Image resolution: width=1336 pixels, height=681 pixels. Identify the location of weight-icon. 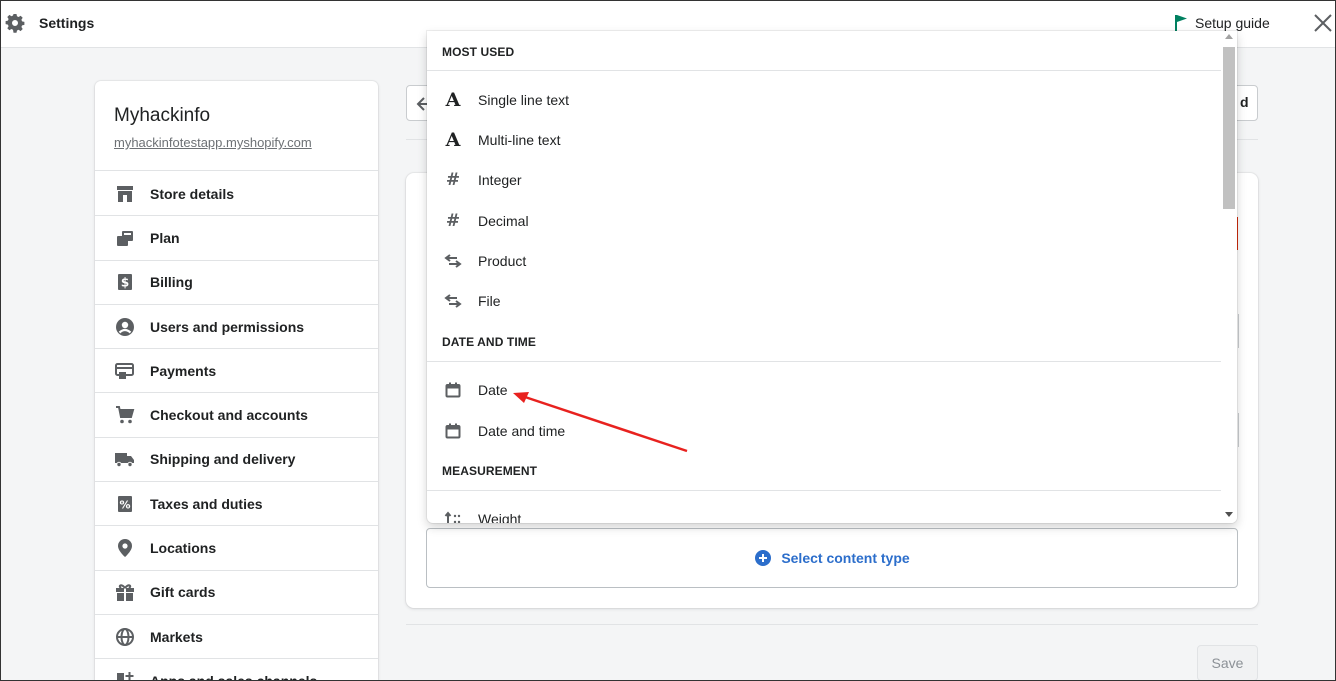
(453, 516).